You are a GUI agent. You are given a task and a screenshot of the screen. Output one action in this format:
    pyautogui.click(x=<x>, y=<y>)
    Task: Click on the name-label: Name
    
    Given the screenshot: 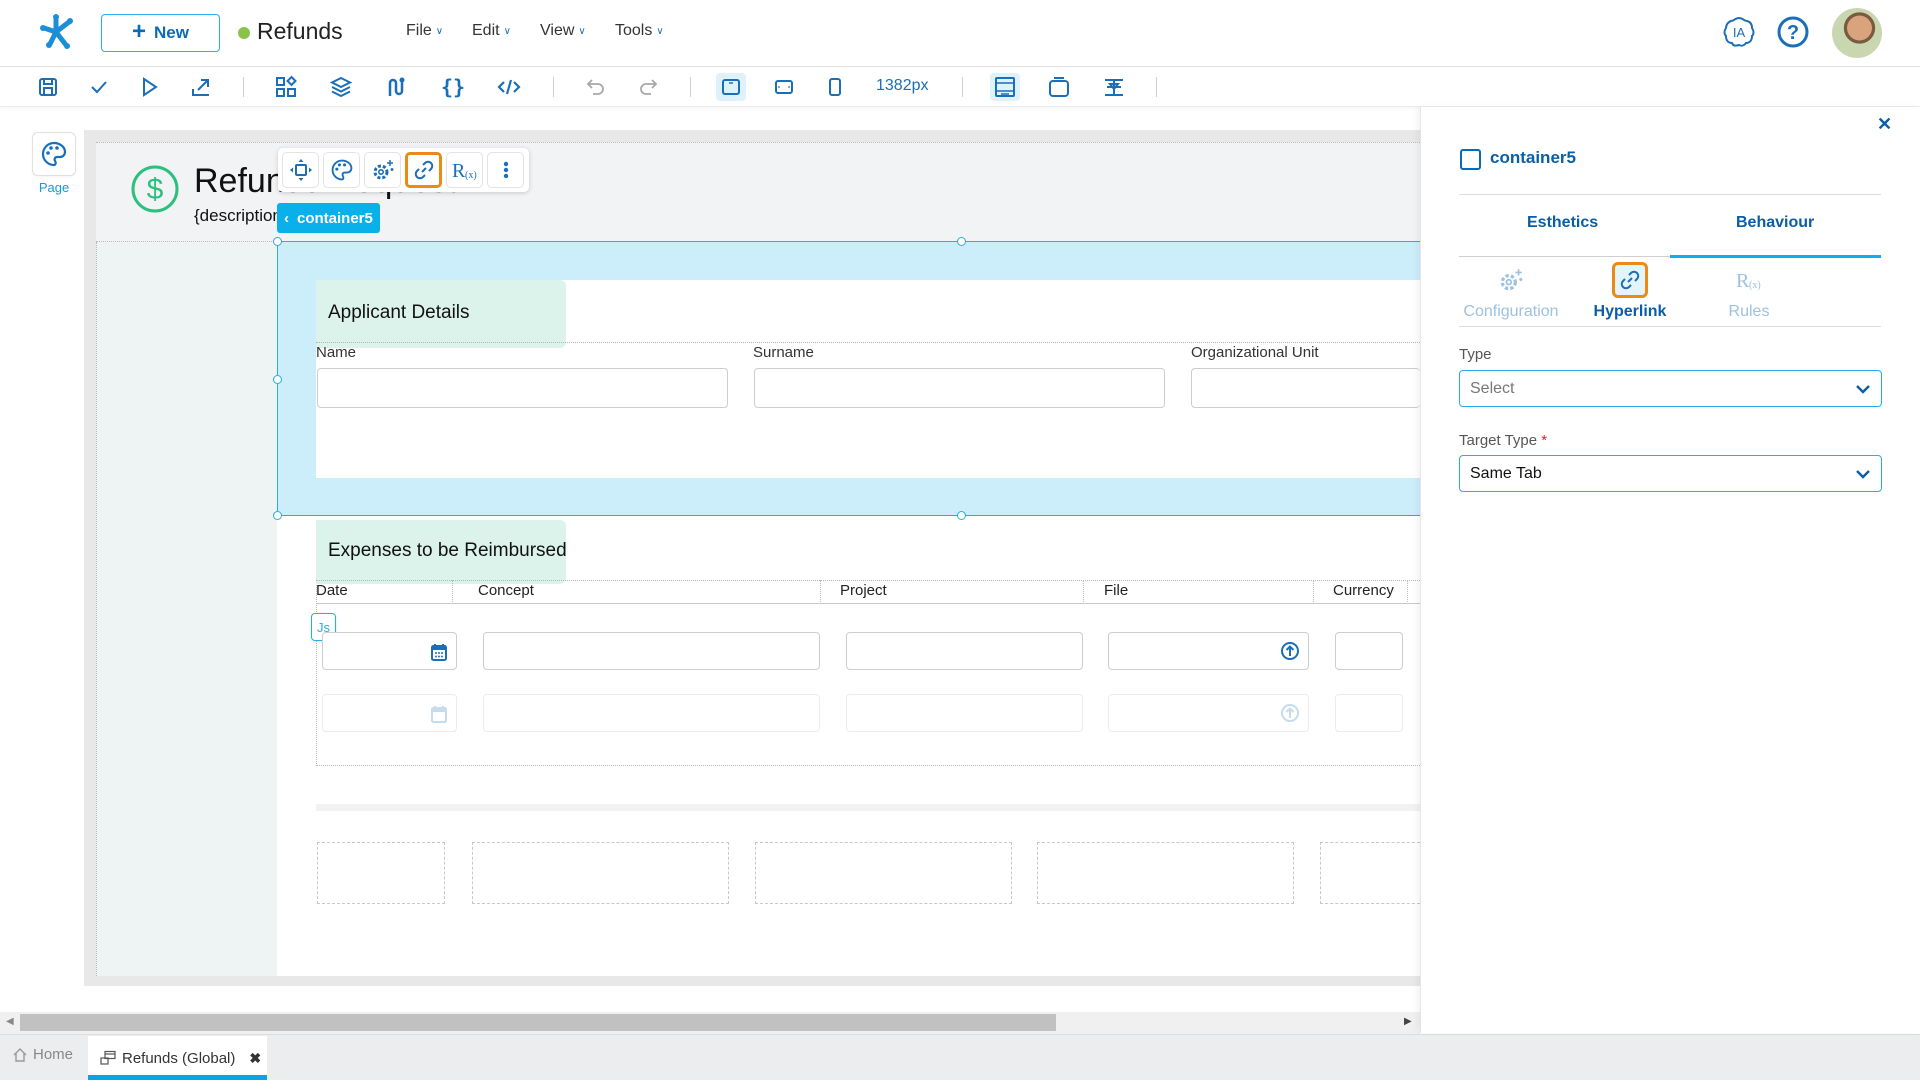 What is the action you would take?
    pyautogui.click(x=336, y=352)
    